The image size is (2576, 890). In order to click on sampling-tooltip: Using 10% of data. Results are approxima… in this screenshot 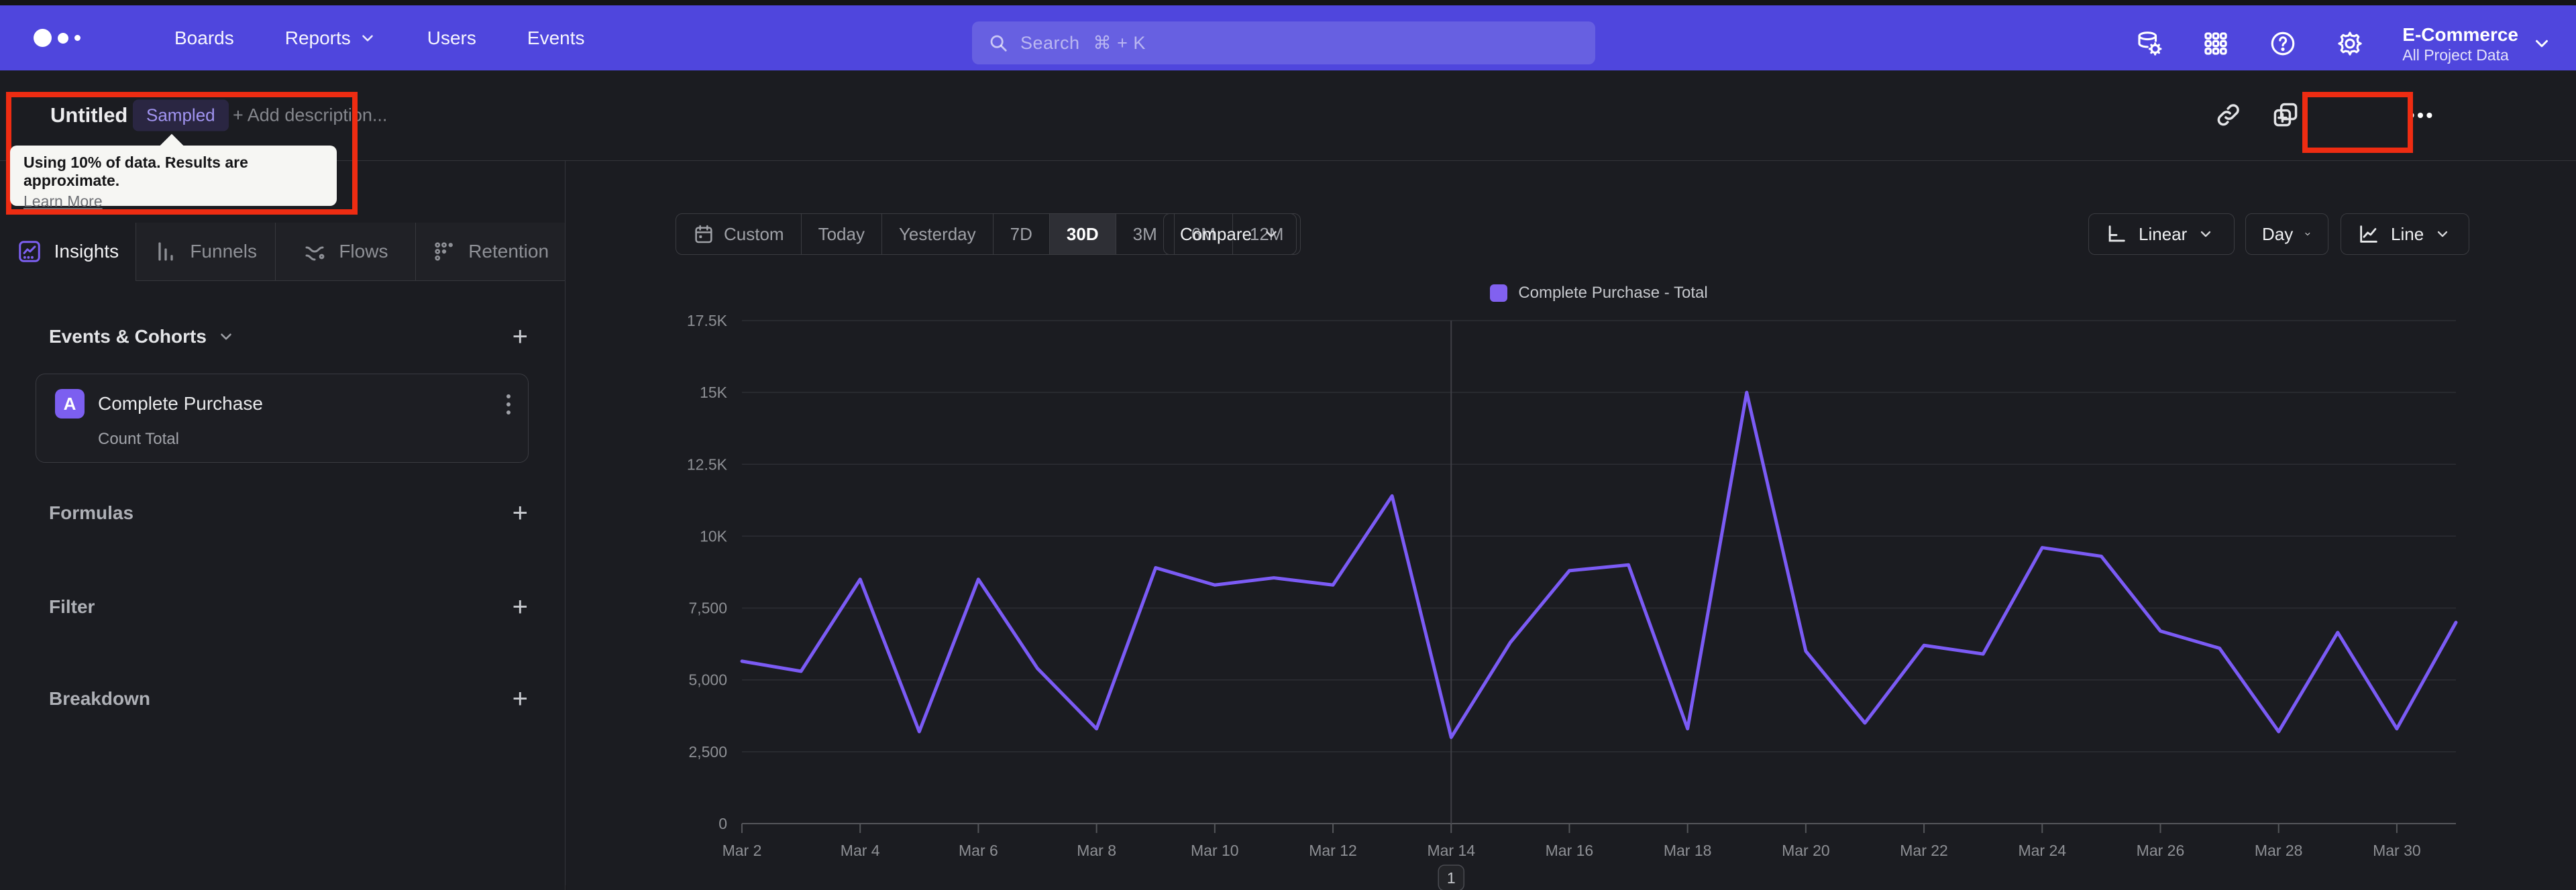, I will do `click(173, 178)`.